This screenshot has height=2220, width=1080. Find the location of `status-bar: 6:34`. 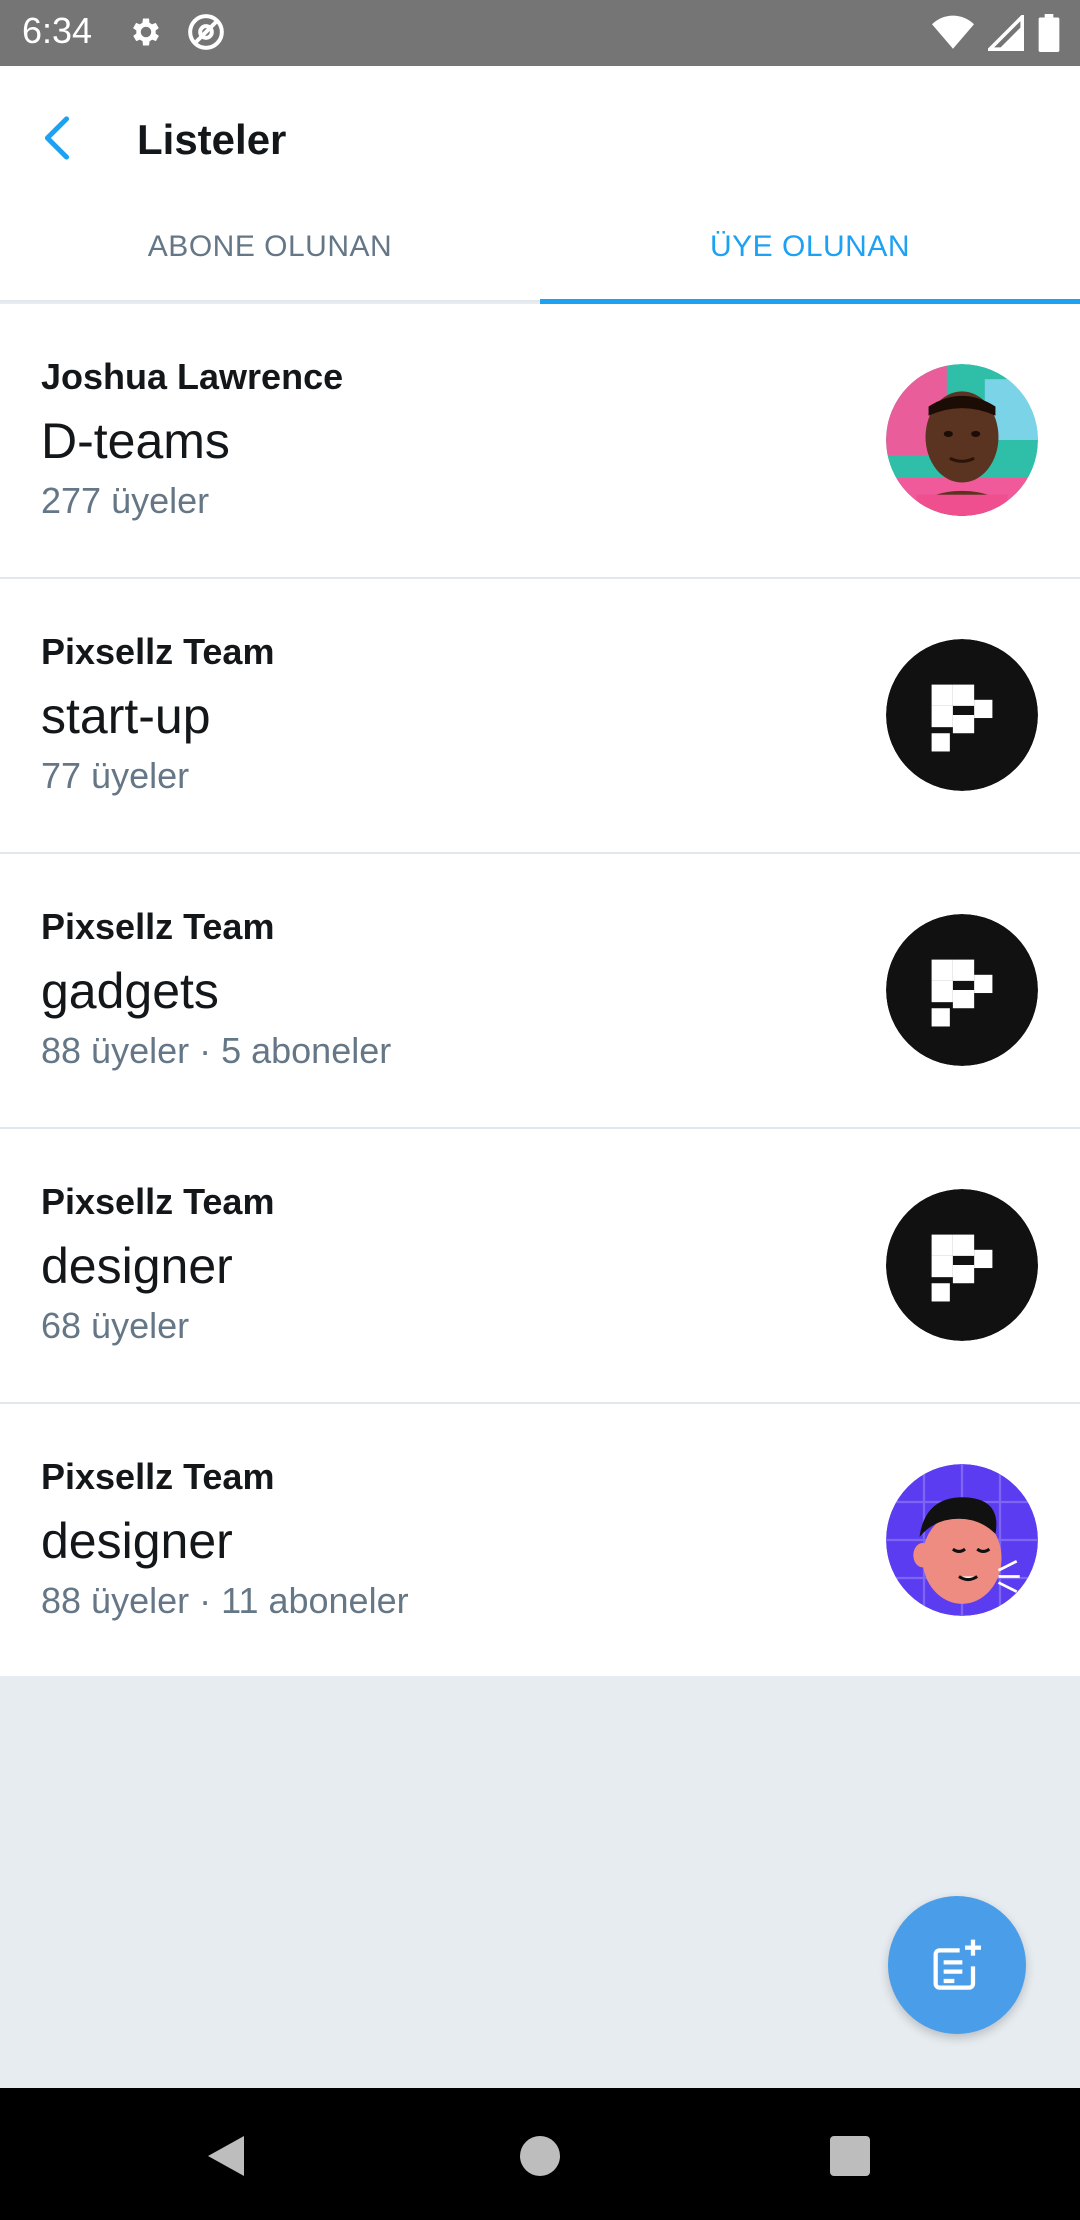

status-bar: 6:34 is located at coordinates (540, 33).